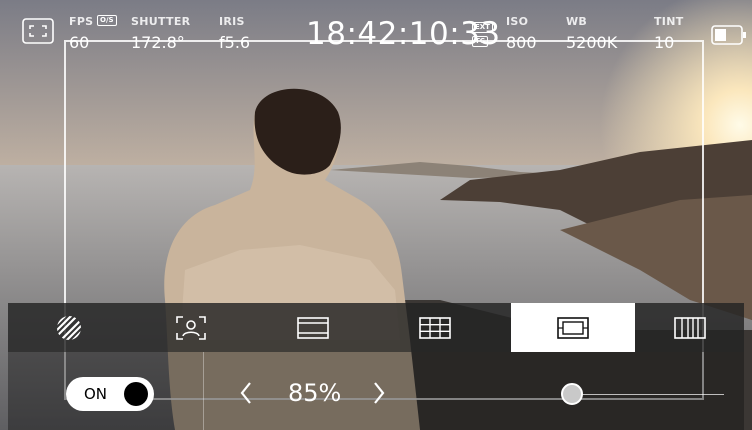 This screenshot has width=752, height=430. What do you see at coordinates (158, 42) in the screenshot?
I see `shutter-value: 172.8°` at bounding box center [158, 42].